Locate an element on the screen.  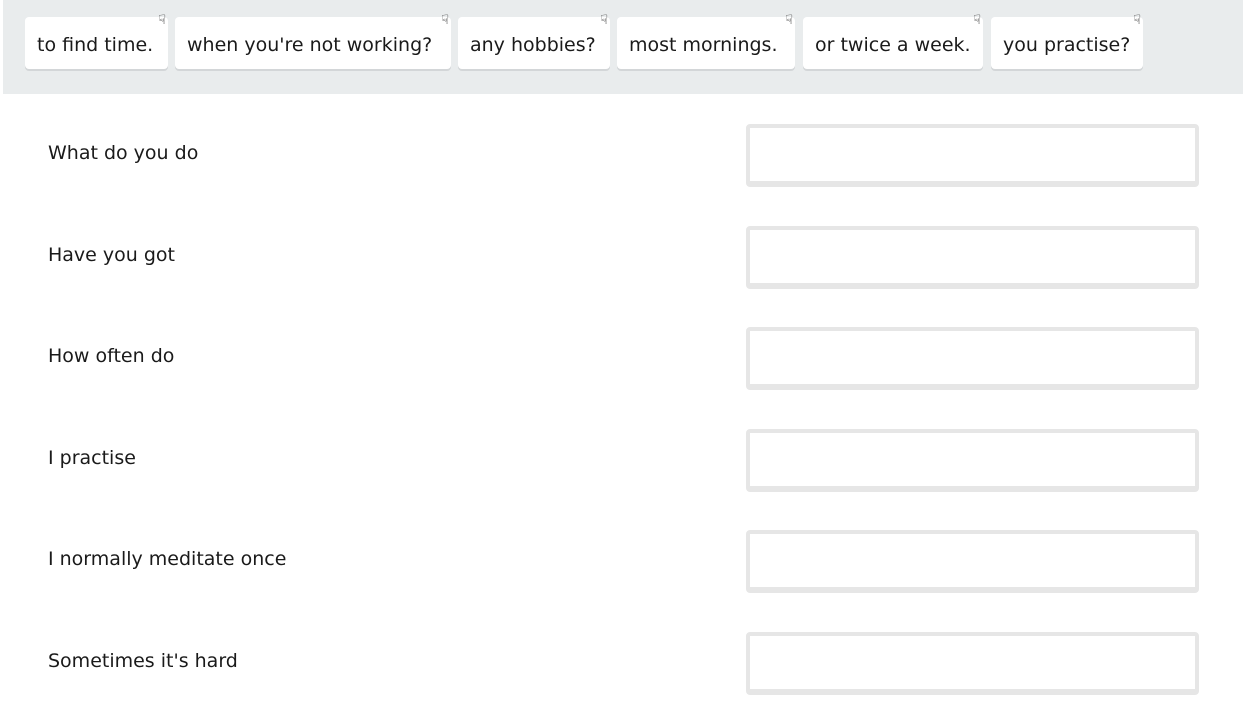
chip-label: most mornings. is located at coordinates (703, 45).